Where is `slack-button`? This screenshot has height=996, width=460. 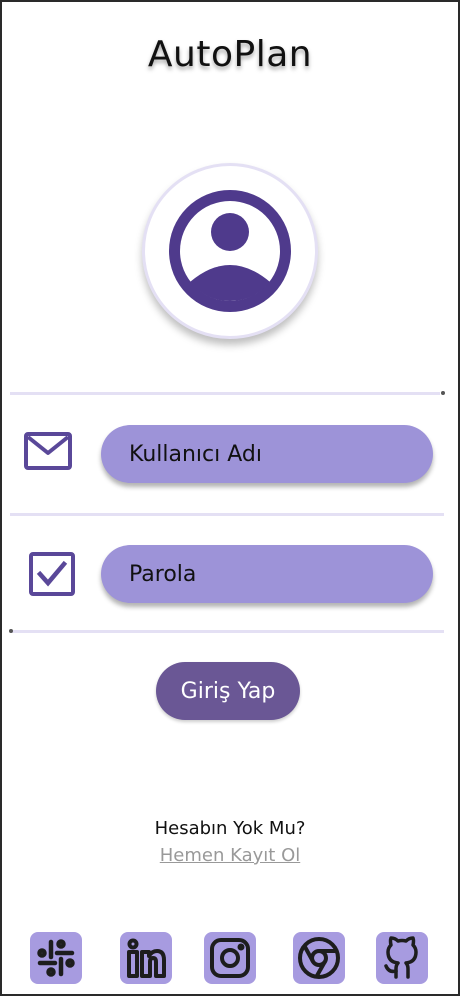
slack-button is located at coordinates (56, 958).